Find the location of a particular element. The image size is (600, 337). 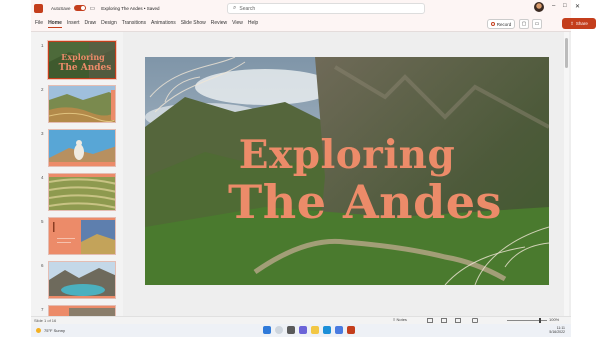

thumbnail-row: 7 is located at coordinates (77, 310).